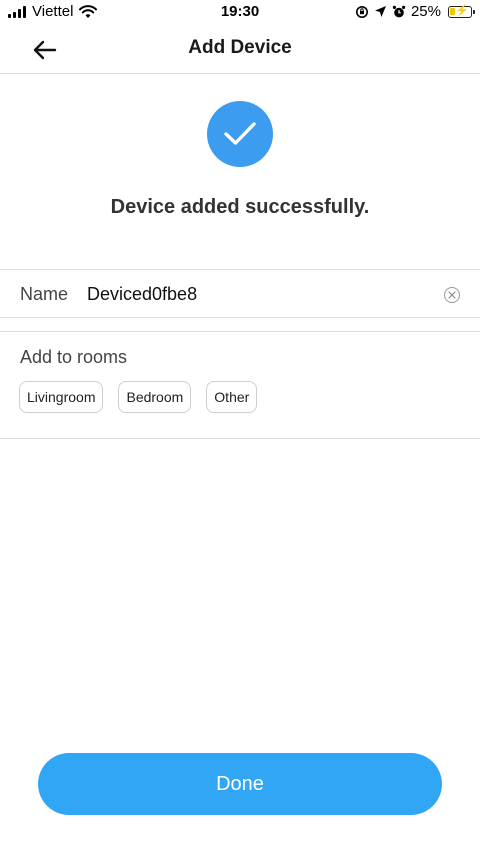 The width and height of the screenshot is (480, 853). I want to click on battery-charging-icon: ⚡, so click(461, 11).